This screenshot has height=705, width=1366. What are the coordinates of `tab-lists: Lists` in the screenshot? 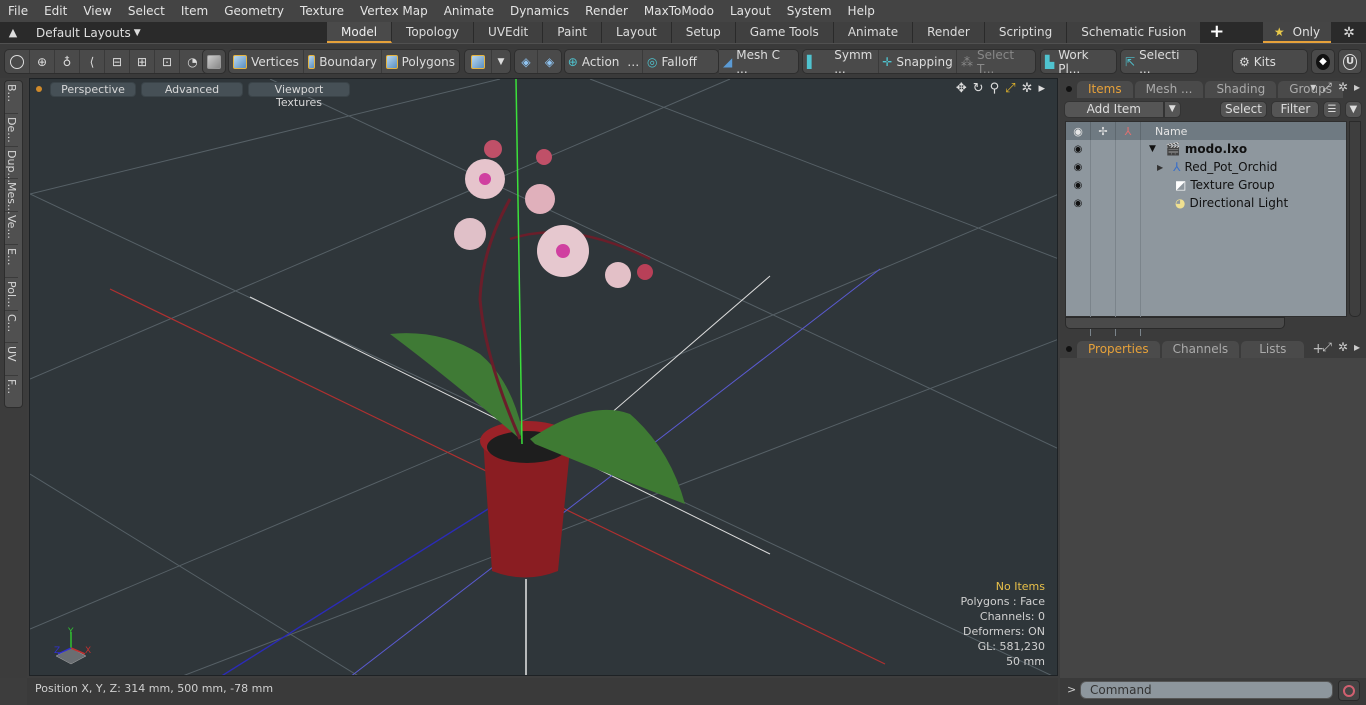 It's located at (1273, 349).